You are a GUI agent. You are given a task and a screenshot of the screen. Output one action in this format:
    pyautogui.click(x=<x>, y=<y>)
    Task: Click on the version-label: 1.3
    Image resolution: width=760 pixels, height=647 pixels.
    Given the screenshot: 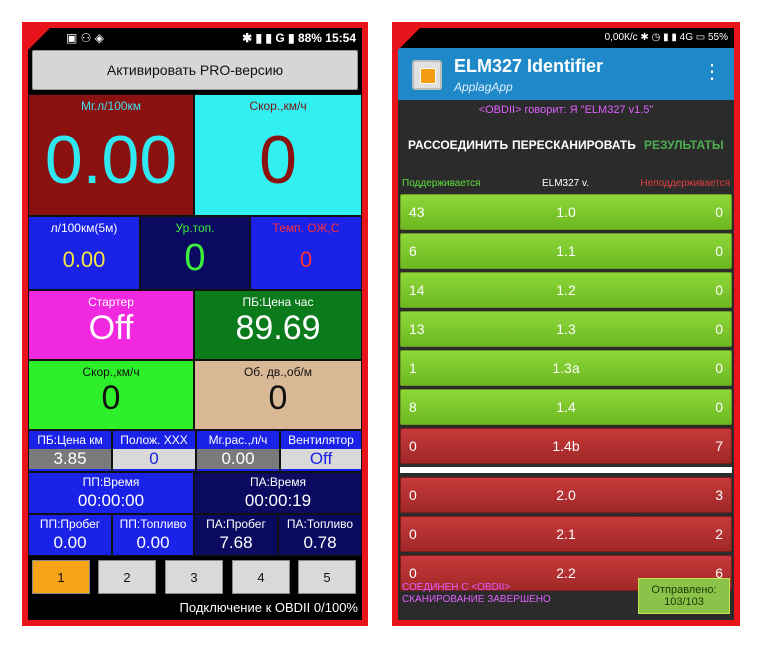 What is the action you would take?
    pyautogui.click(x=566, y=329)
    